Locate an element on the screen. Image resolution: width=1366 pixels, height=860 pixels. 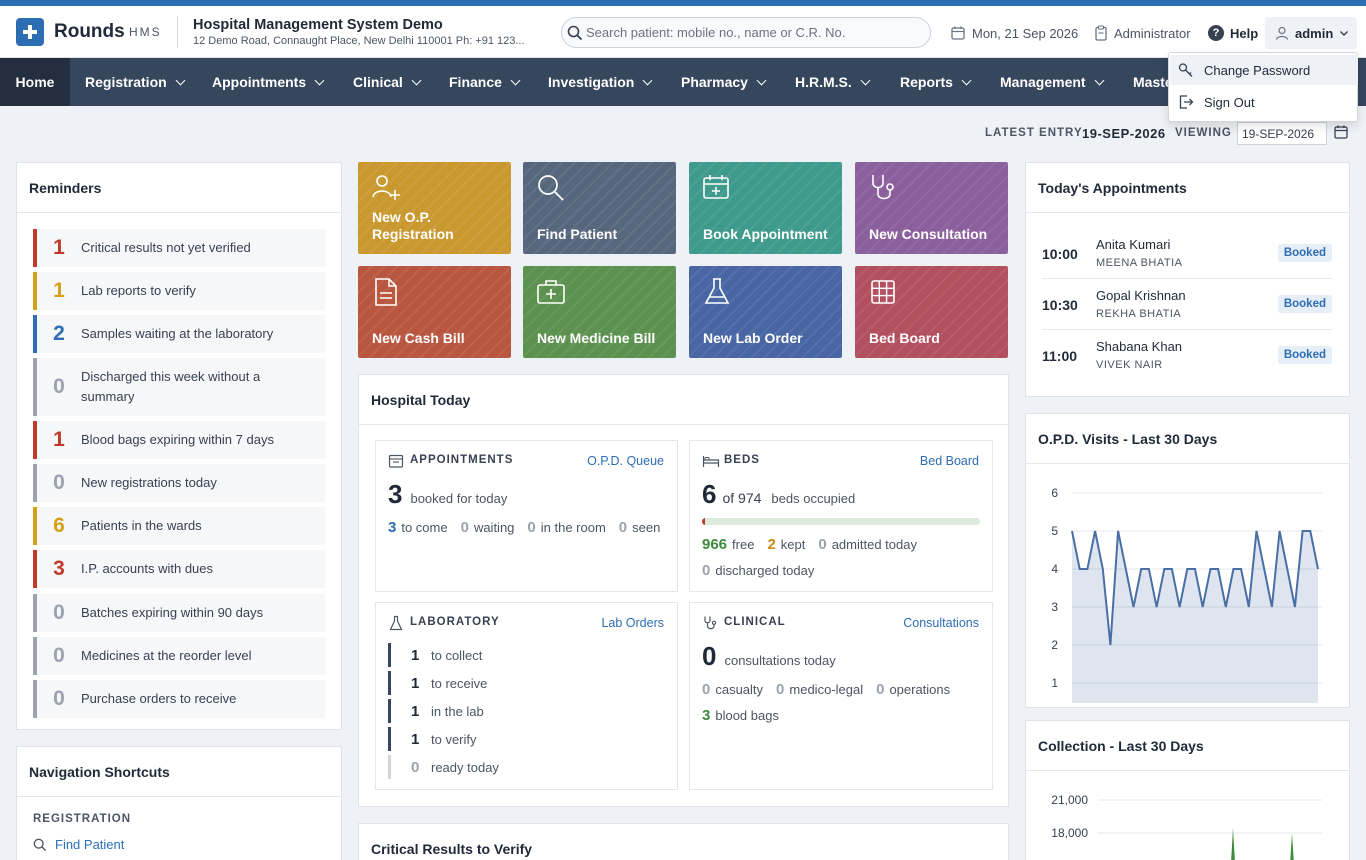
nav-finance: Finance is located at coordinates (485, 82).